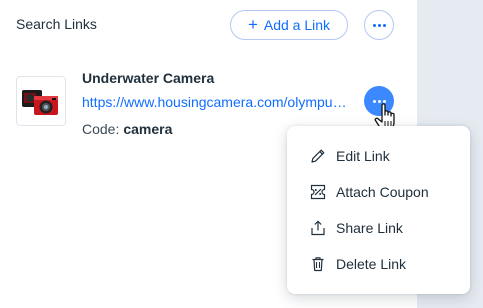 The width and height of the screenshot is (483, 308). I want to click on code-label: Code:, so click(101, 129).